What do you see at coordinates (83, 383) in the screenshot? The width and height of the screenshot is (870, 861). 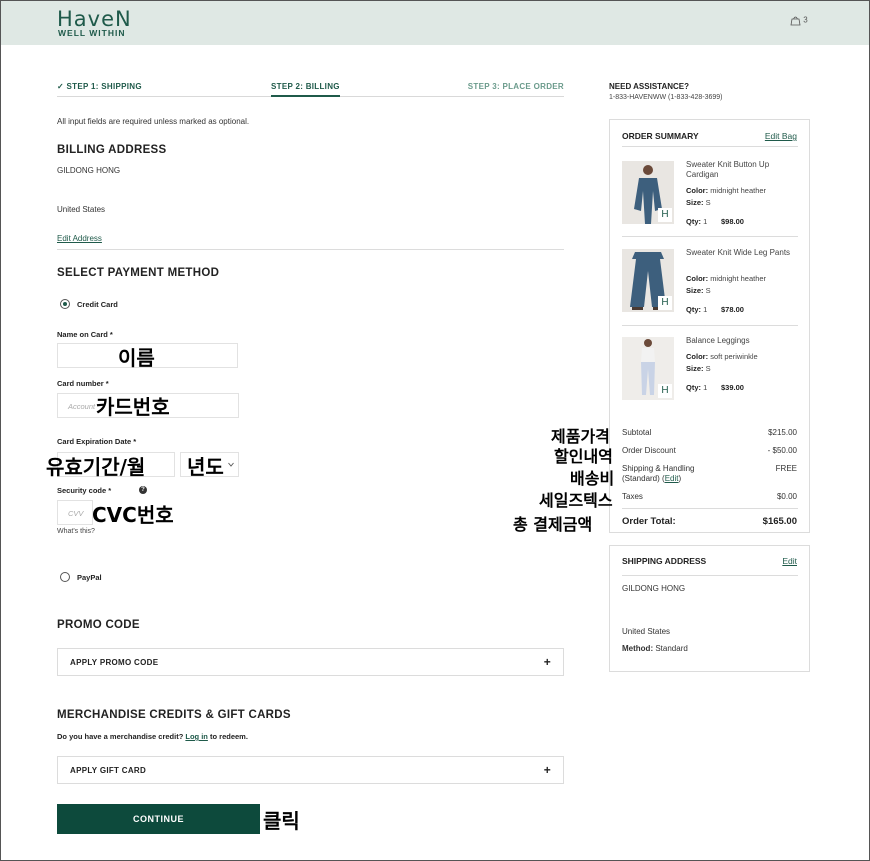 I see `card-number-label: Card number *` at bounding box center [83, 383].